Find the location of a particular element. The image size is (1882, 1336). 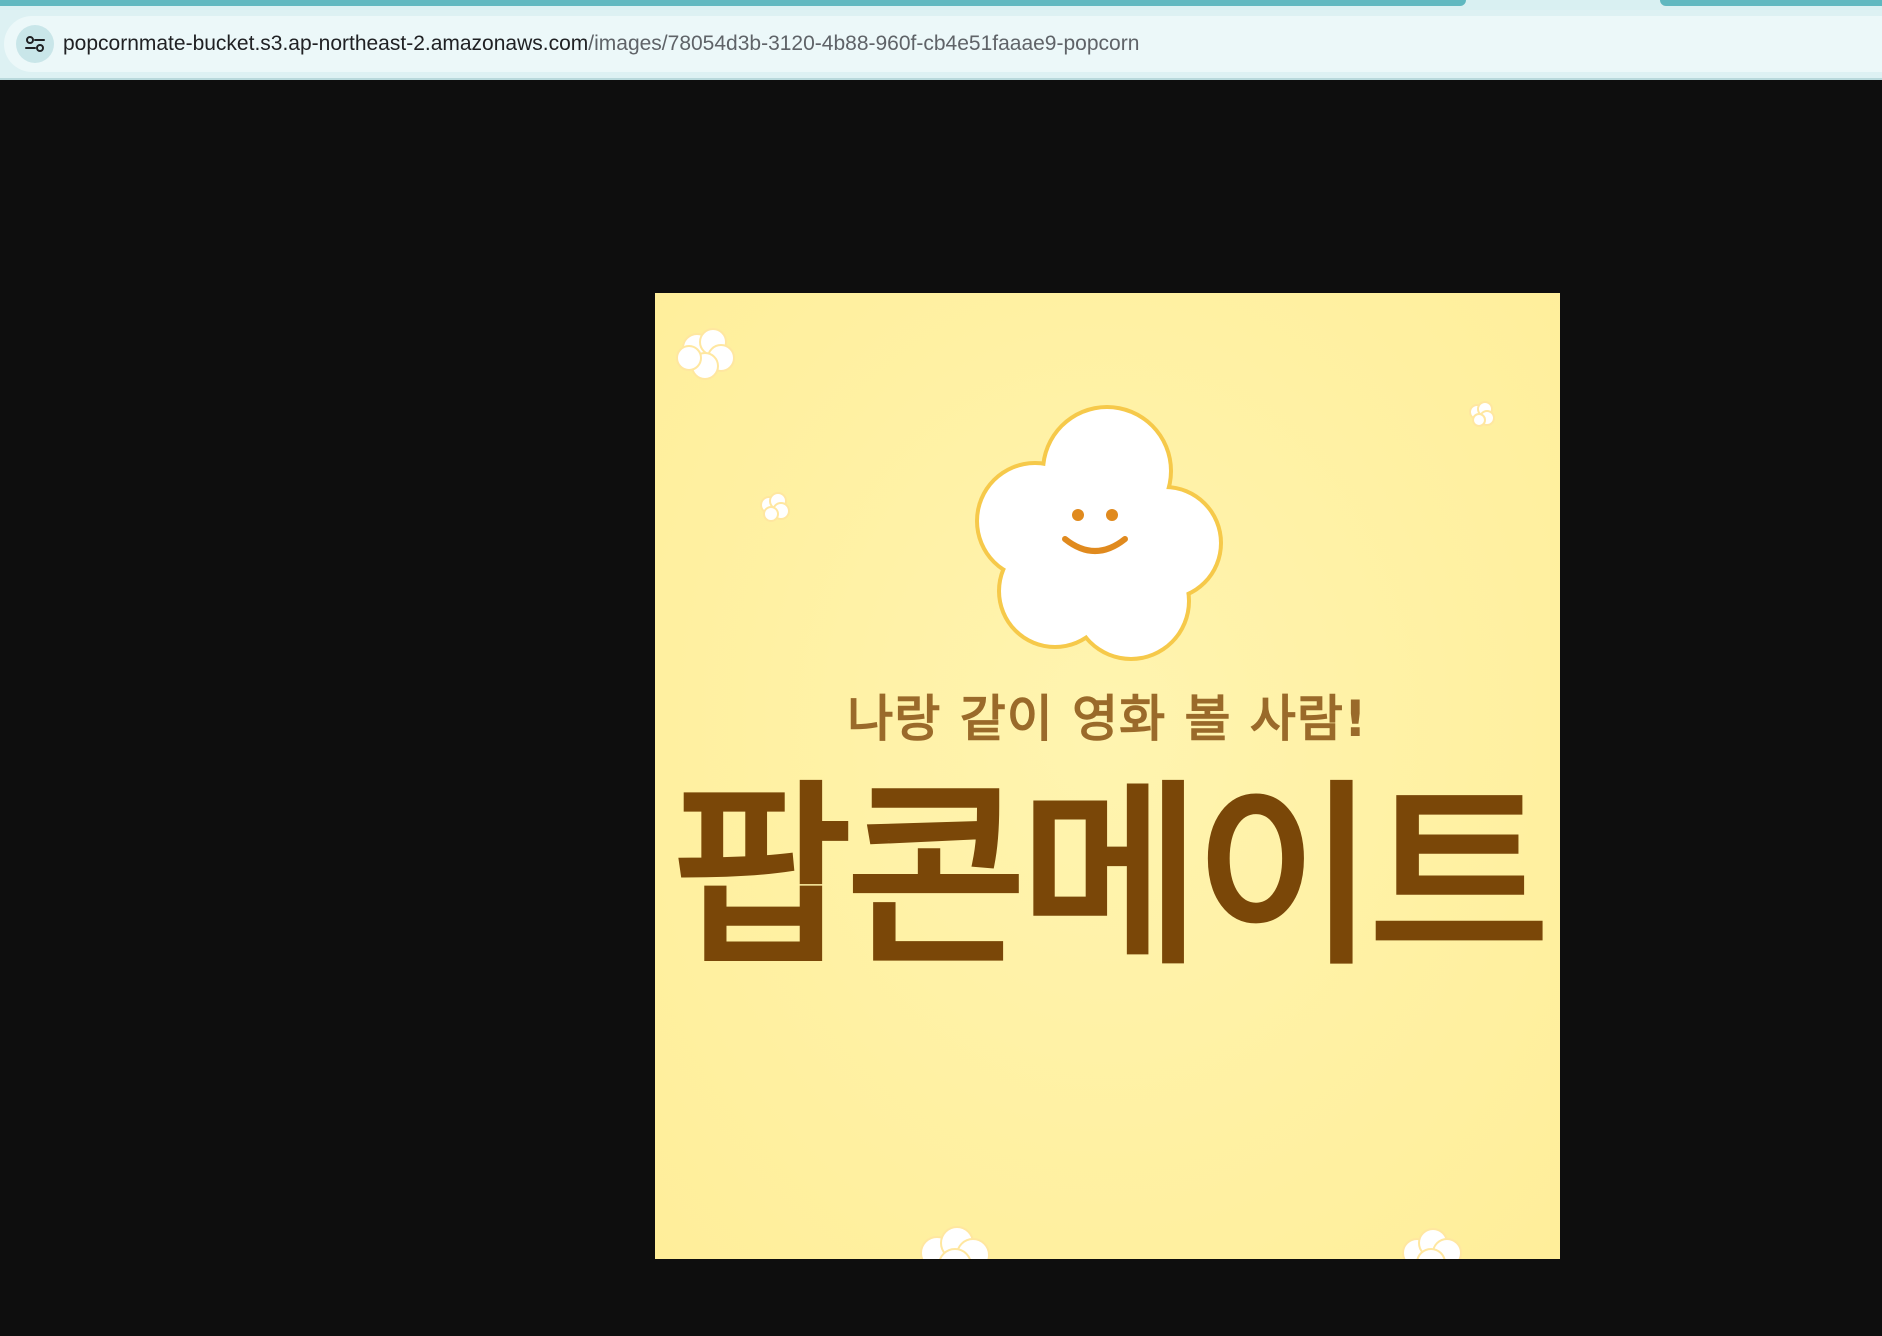

poster-brand-title: 팝콘메이트 is located at coordinates (1110, 878).